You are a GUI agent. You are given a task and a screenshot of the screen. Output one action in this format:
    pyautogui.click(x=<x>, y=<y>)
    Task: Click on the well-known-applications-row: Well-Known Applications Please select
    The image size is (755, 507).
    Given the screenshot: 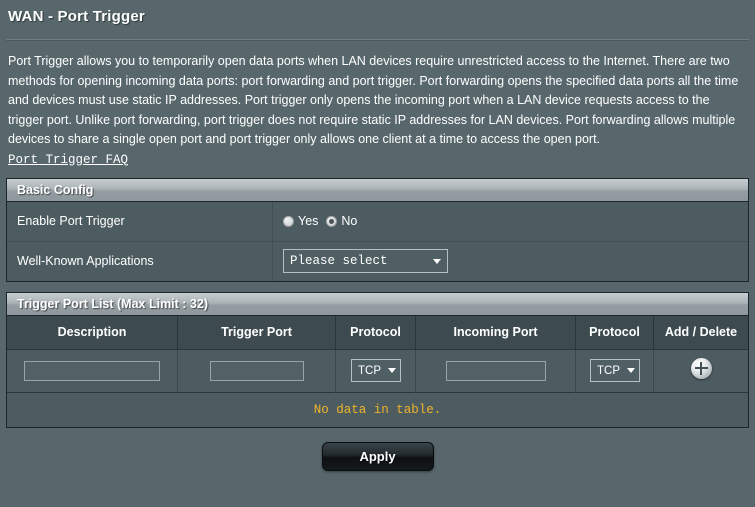 What is the action you would take?
    pyautogui.click(x=377, y=261)
    